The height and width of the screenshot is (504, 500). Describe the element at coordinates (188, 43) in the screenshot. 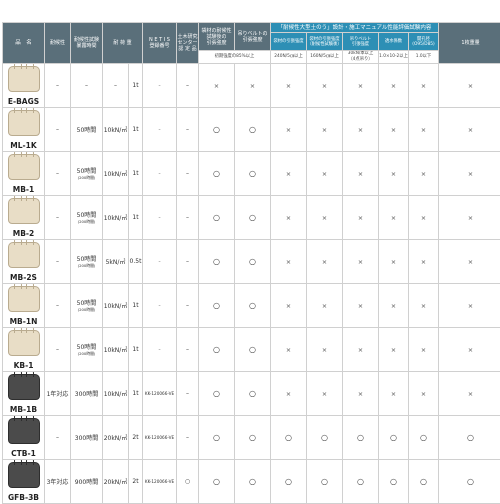

I see `header-center: 土木研究 センター 認 定 品` at that location.